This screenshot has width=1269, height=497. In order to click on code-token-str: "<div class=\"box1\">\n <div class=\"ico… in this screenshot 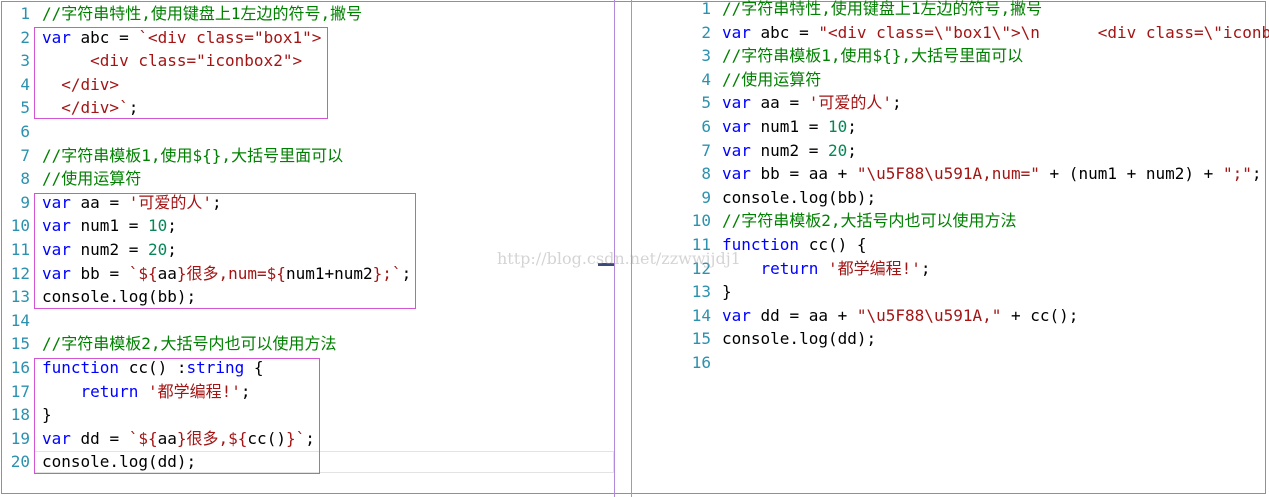, I will do `click(1043, 32)`.